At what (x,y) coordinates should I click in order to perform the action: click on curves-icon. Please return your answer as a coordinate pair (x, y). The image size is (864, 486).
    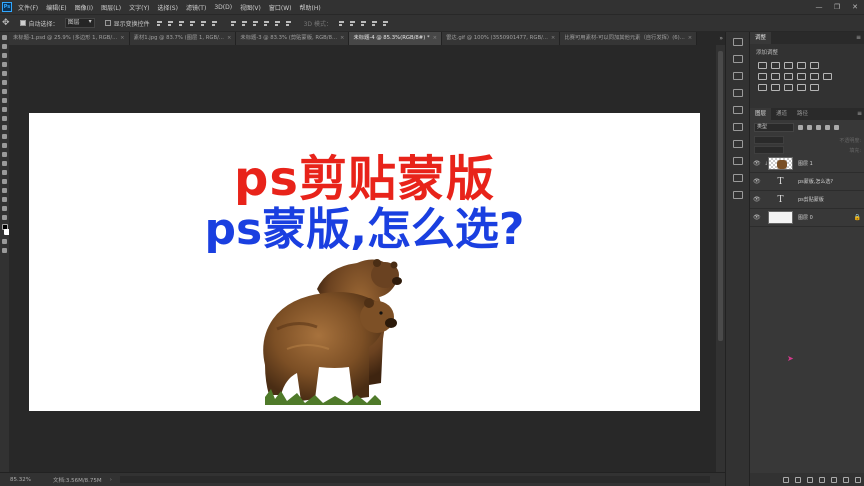
    Looking at the image, I should click on (788, 65).